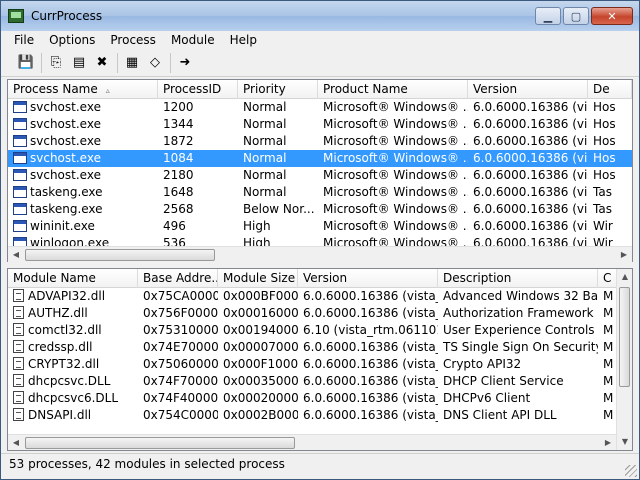  Describe the element at coordinates (198, 89) in the screenshot. I see `process-column-header: ProcessID` at that location.